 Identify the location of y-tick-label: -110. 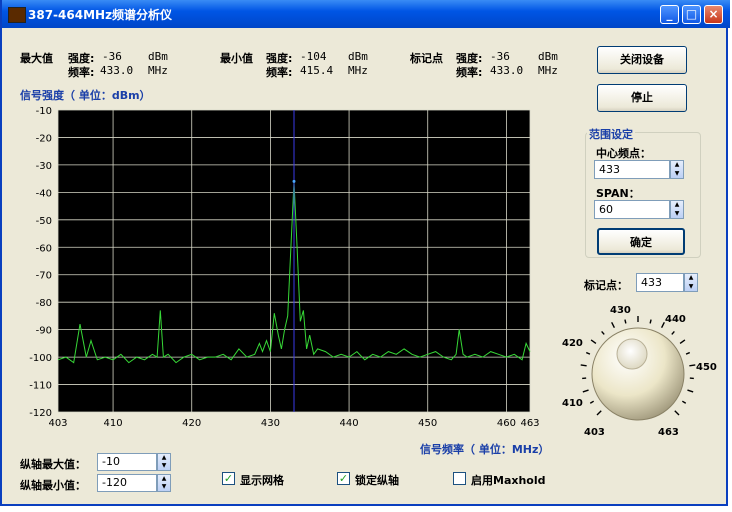
(40, 386).